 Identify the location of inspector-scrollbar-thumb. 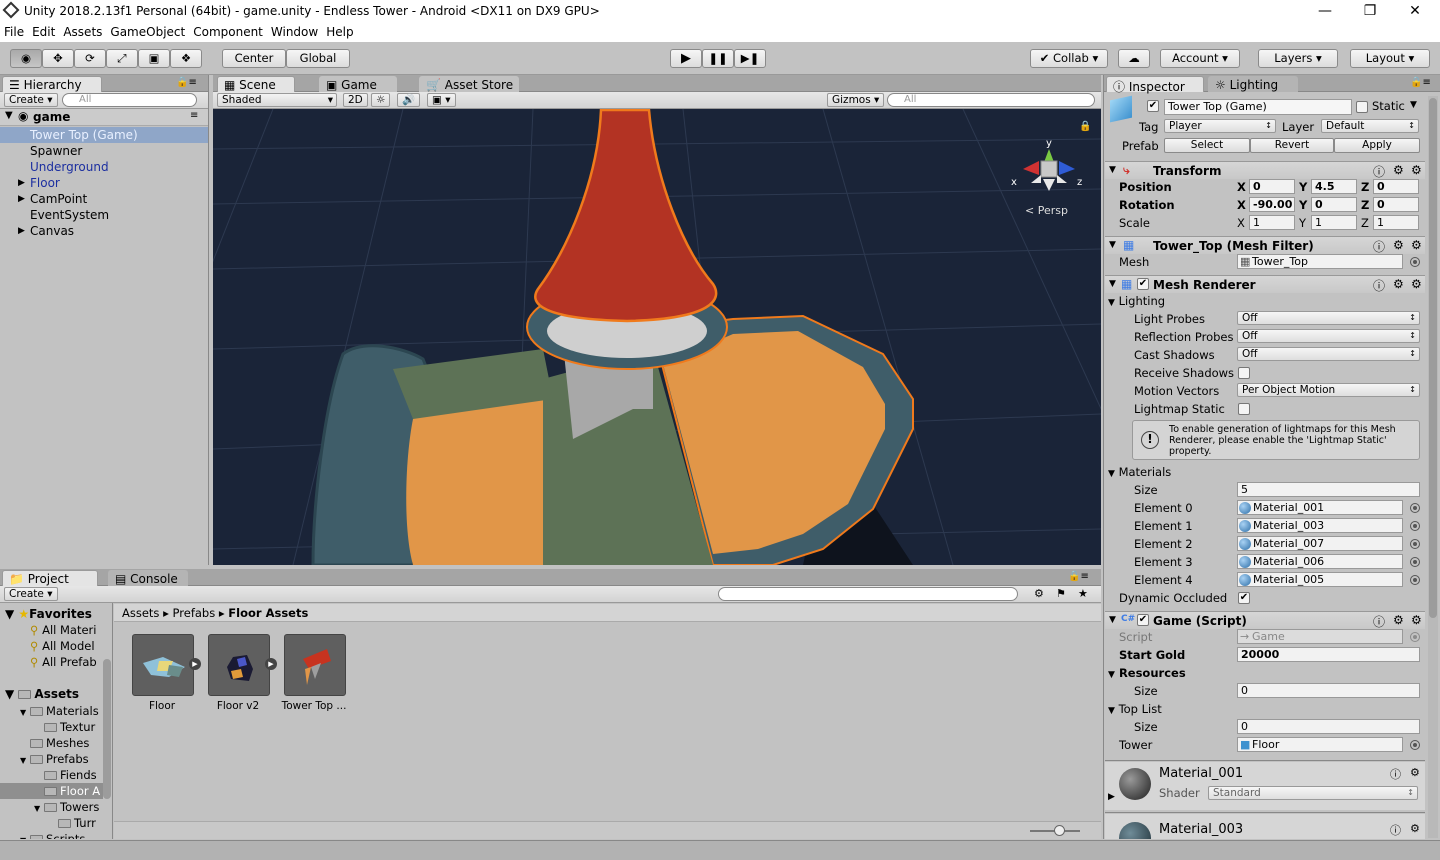
(1433, 358).